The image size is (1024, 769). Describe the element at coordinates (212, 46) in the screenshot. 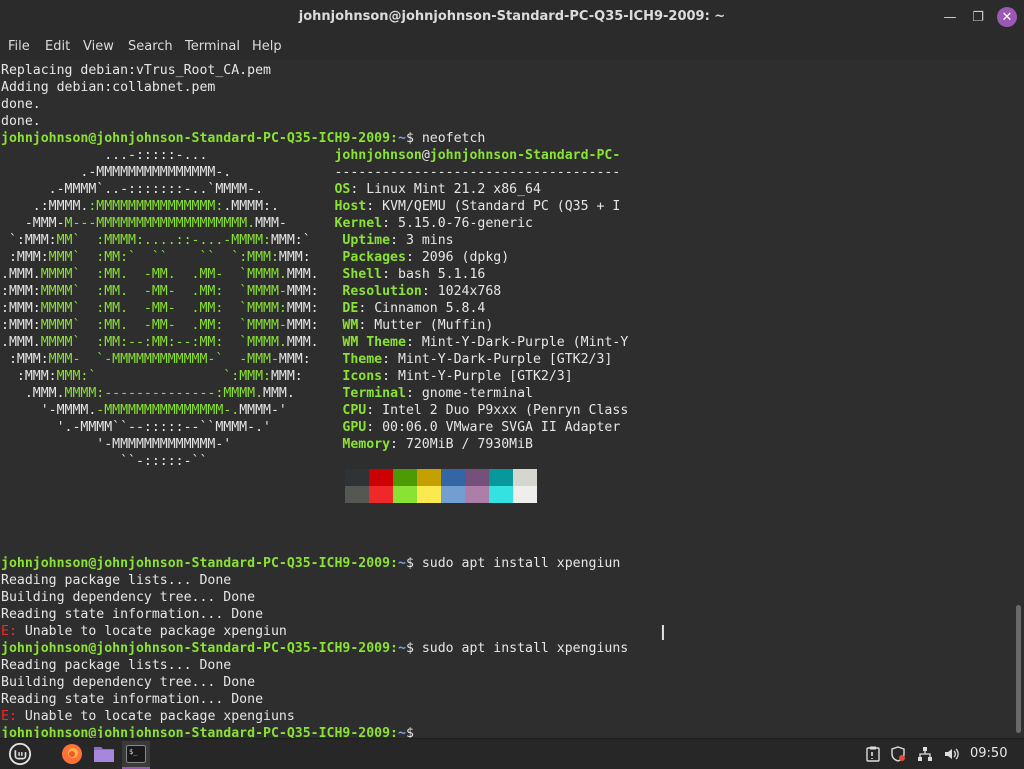

I see `menu-terminal: Terminal` at that location.